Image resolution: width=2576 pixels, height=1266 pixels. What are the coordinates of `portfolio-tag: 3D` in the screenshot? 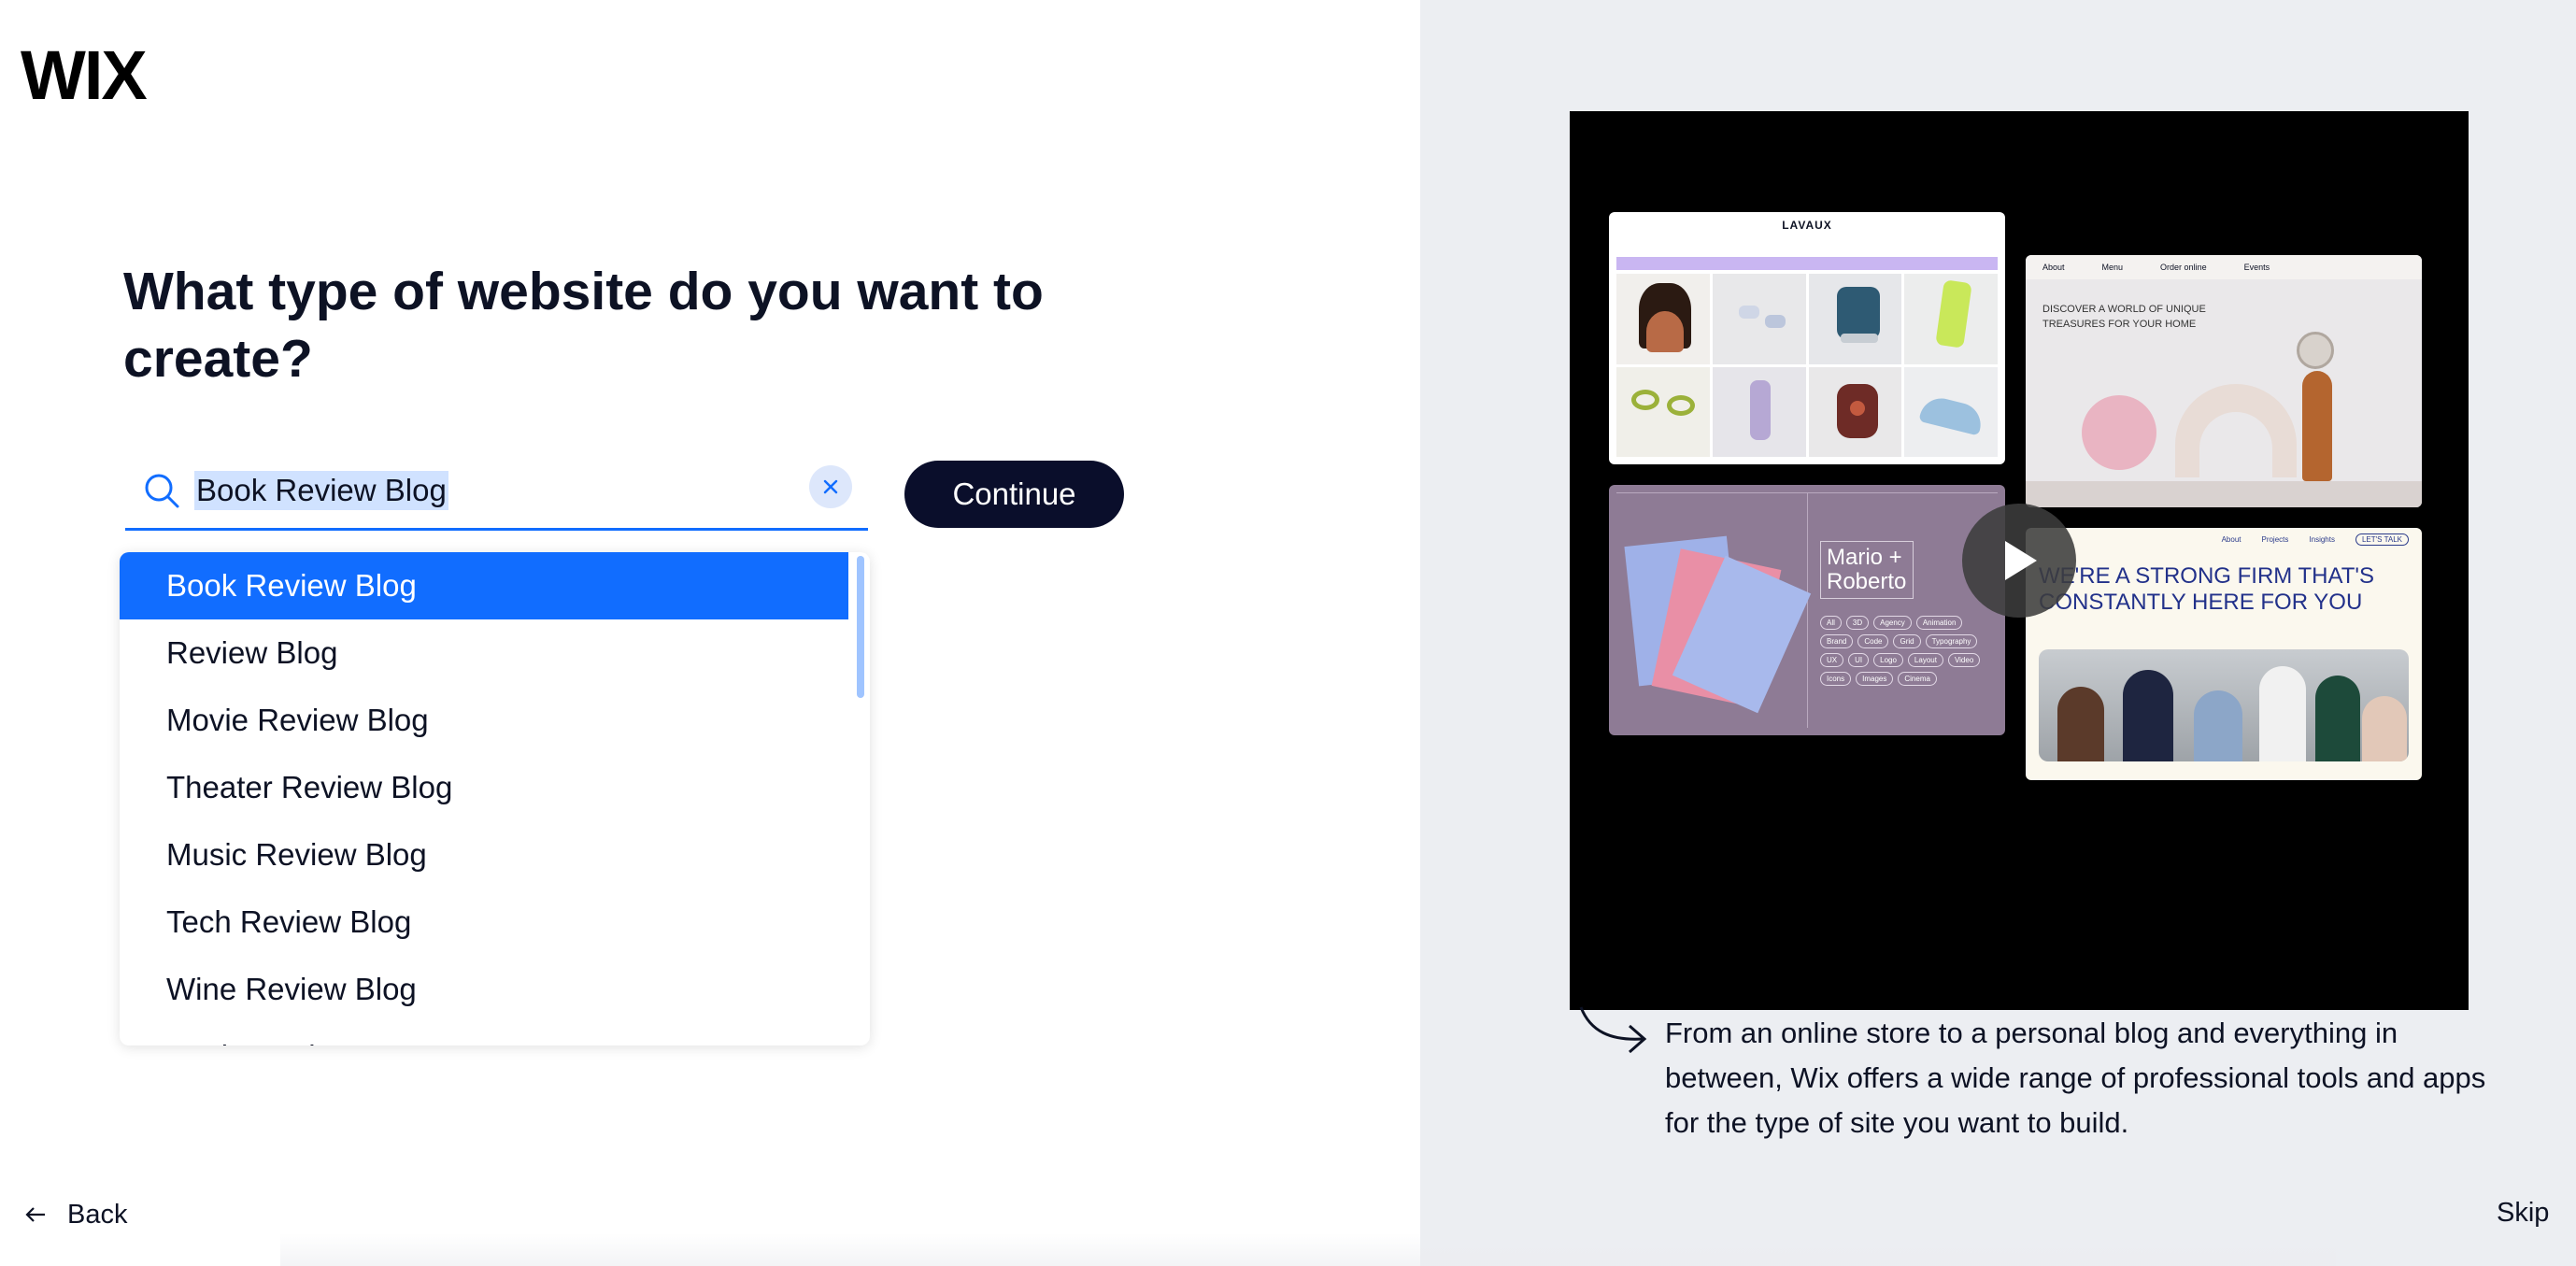 It's located at (1858, 623).